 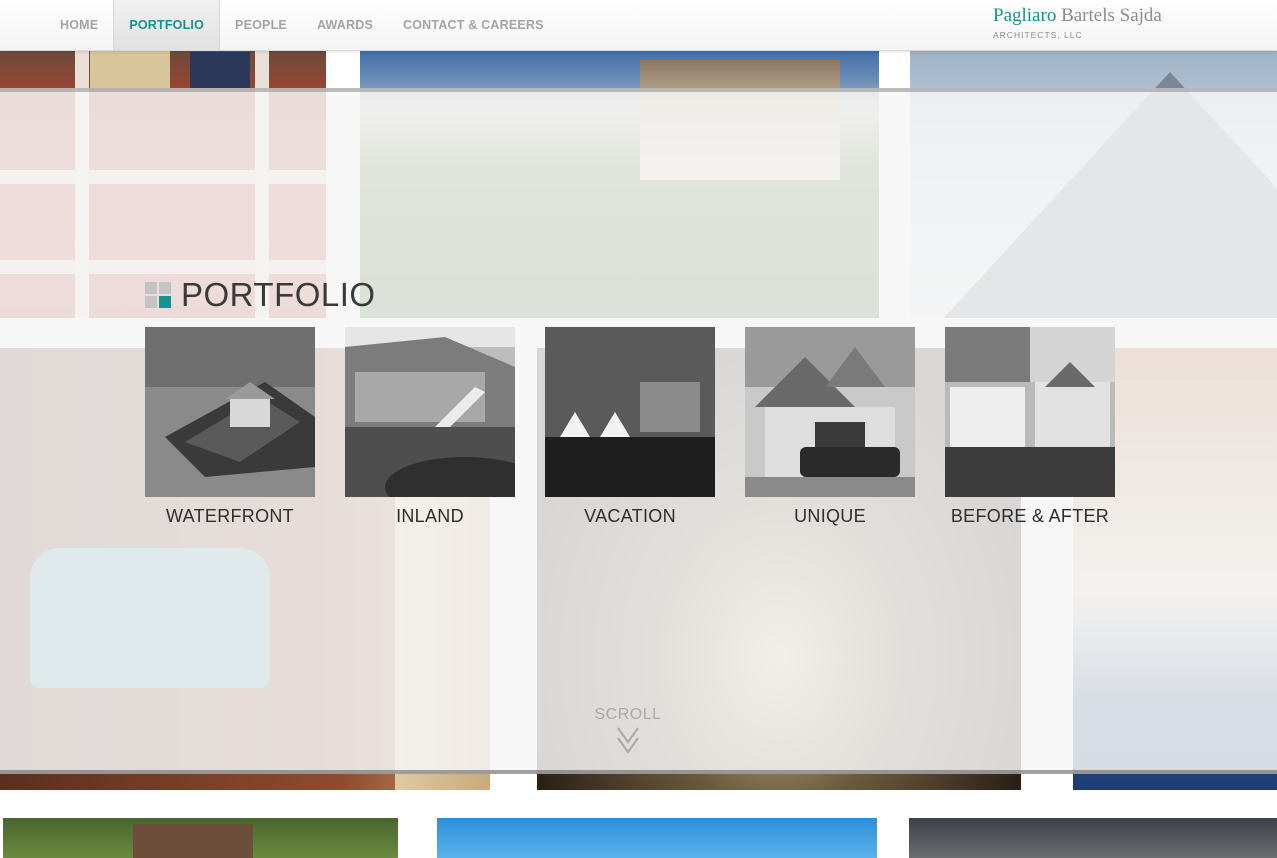 What do you see at coordinates (628, 714) in the screenshot?
I see `scroll-label: SCROLL` at bounding box center [628, 714].